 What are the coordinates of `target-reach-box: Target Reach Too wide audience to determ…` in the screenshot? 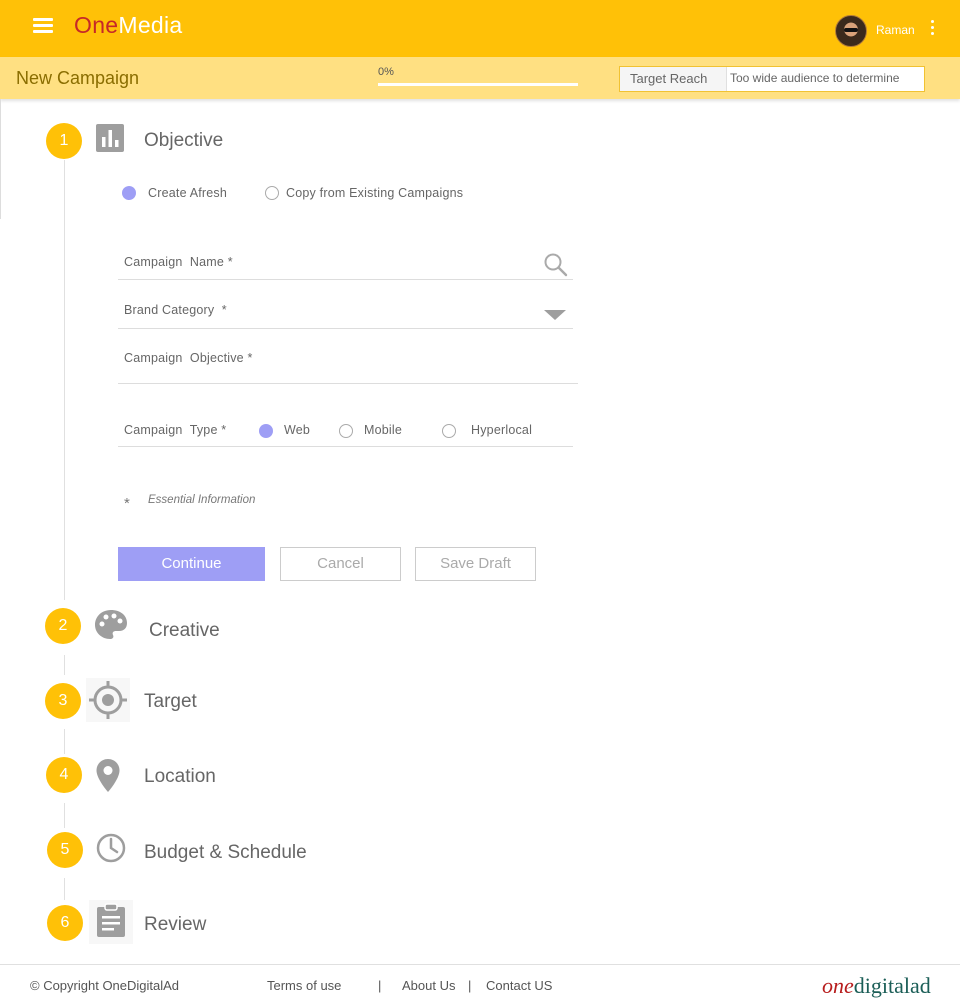 It's located at (772, 79).